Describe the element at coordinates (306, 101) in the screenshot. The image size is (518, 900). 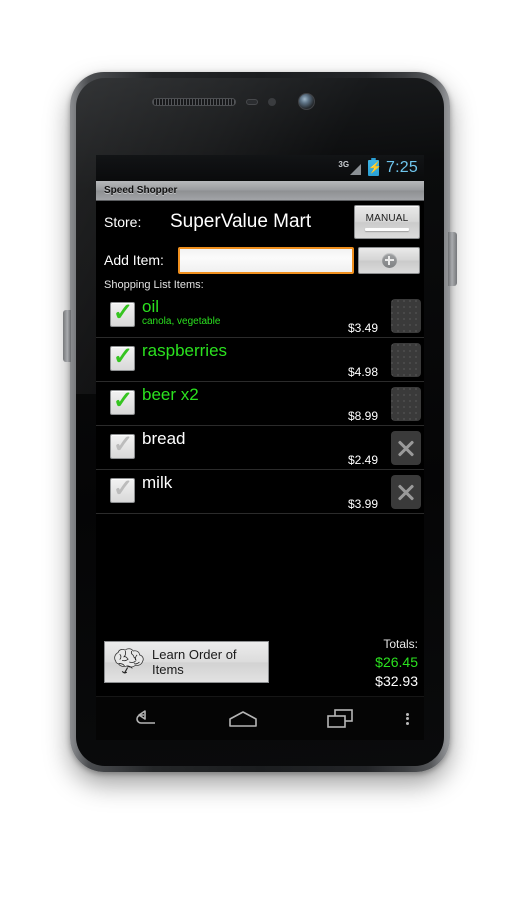
I see `front-camera` at that location.